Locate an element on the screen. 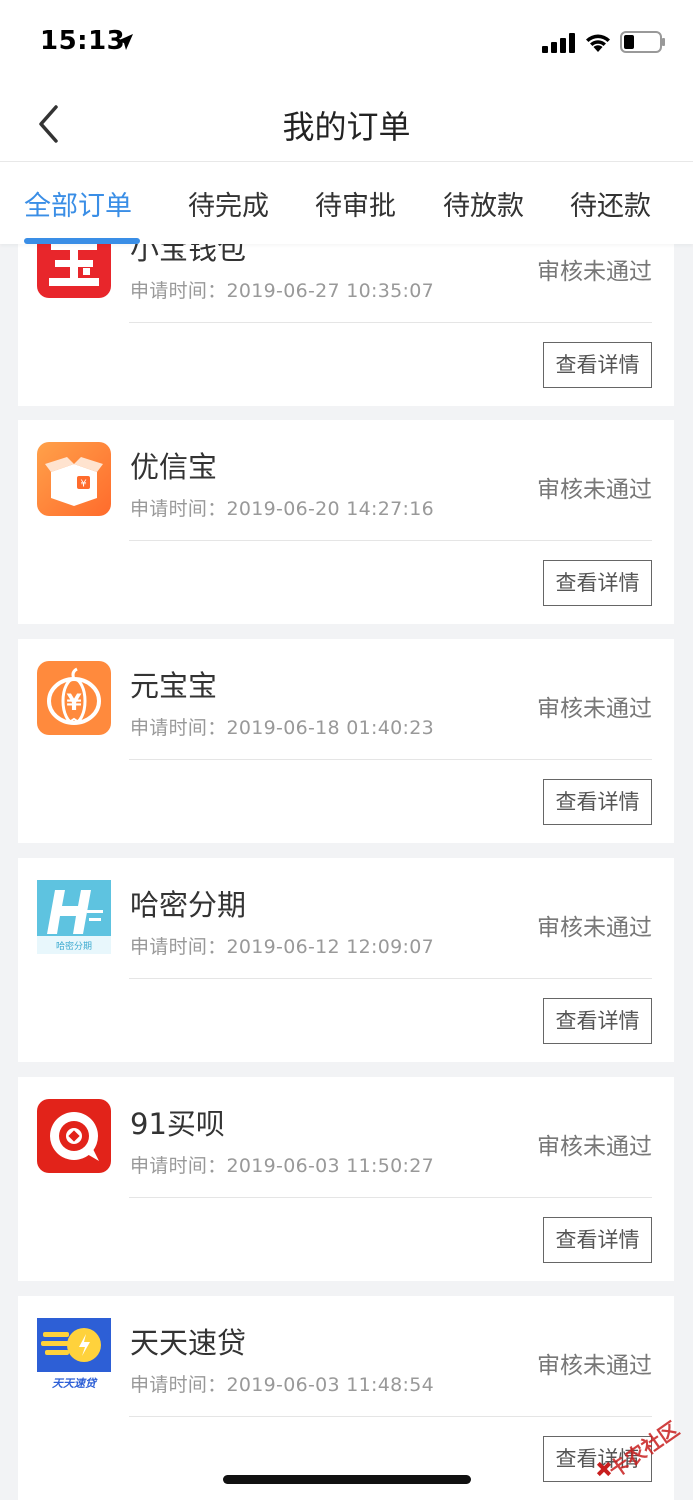 Image resolution: width=693 pixels, height=1500 pixels. order-apply-time: 申请时间：2019-06-03 11:50:27 is located at coordinates (282, 1166).